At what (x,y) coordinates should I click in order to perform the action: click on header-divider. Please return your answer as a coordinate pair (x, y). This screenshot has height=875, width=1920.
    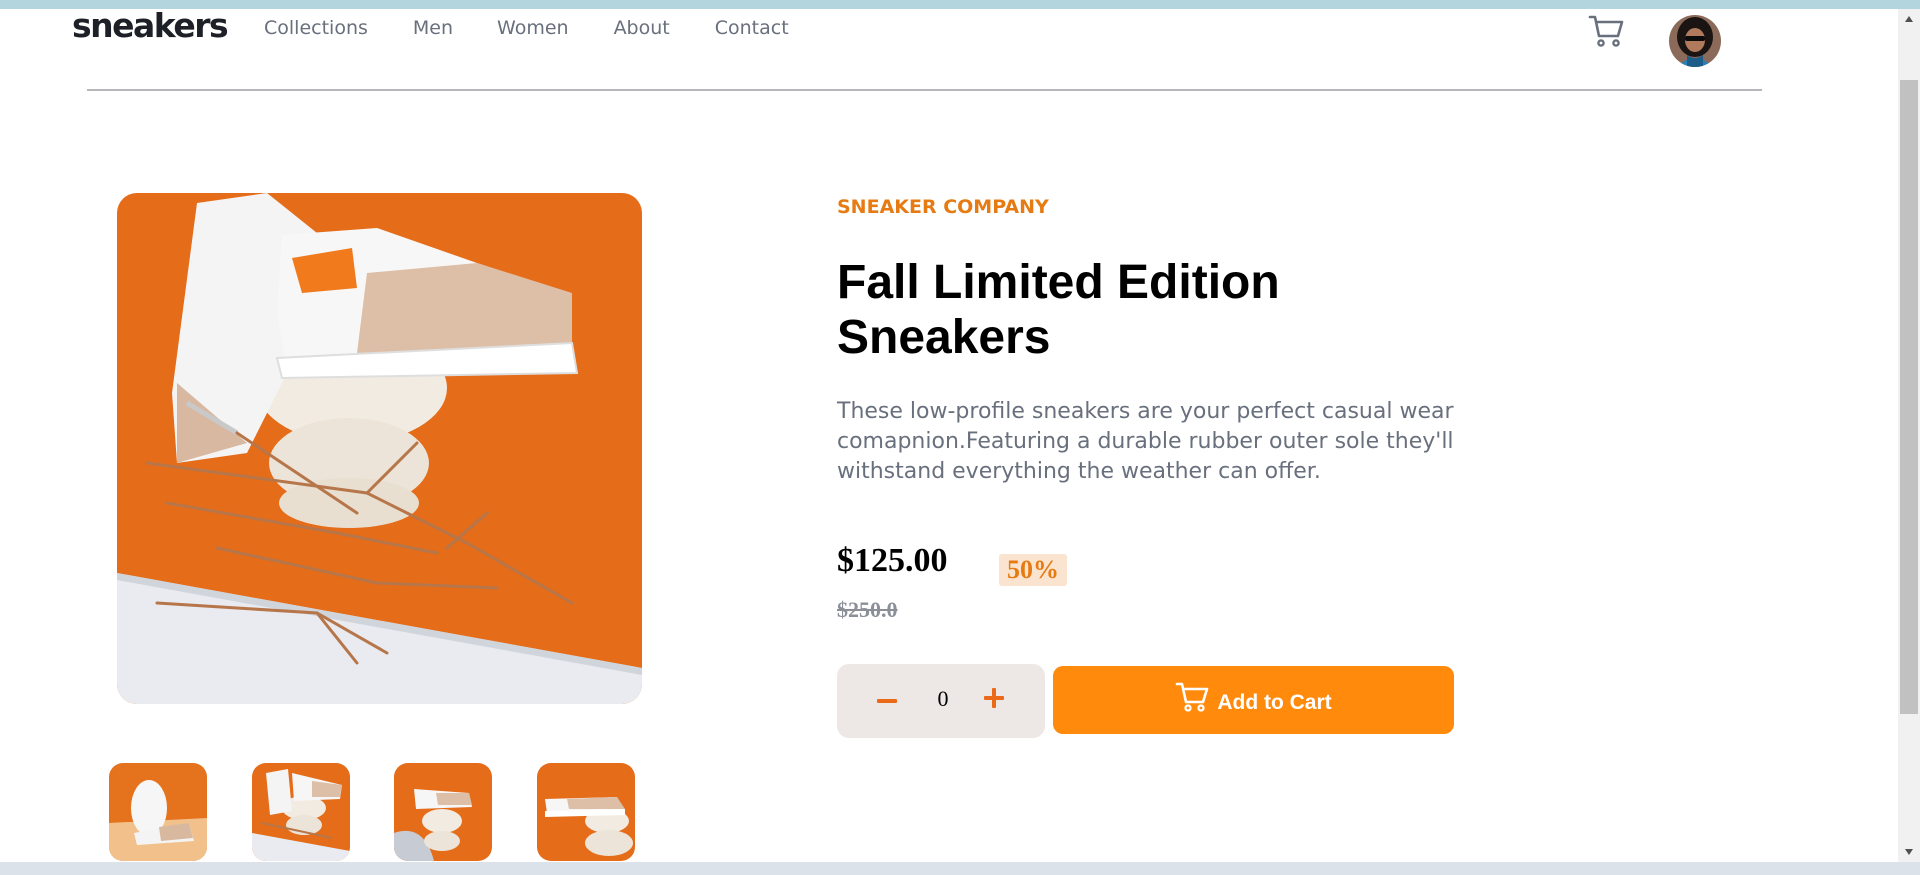
    Looking at the image, I should click on (924, 90).